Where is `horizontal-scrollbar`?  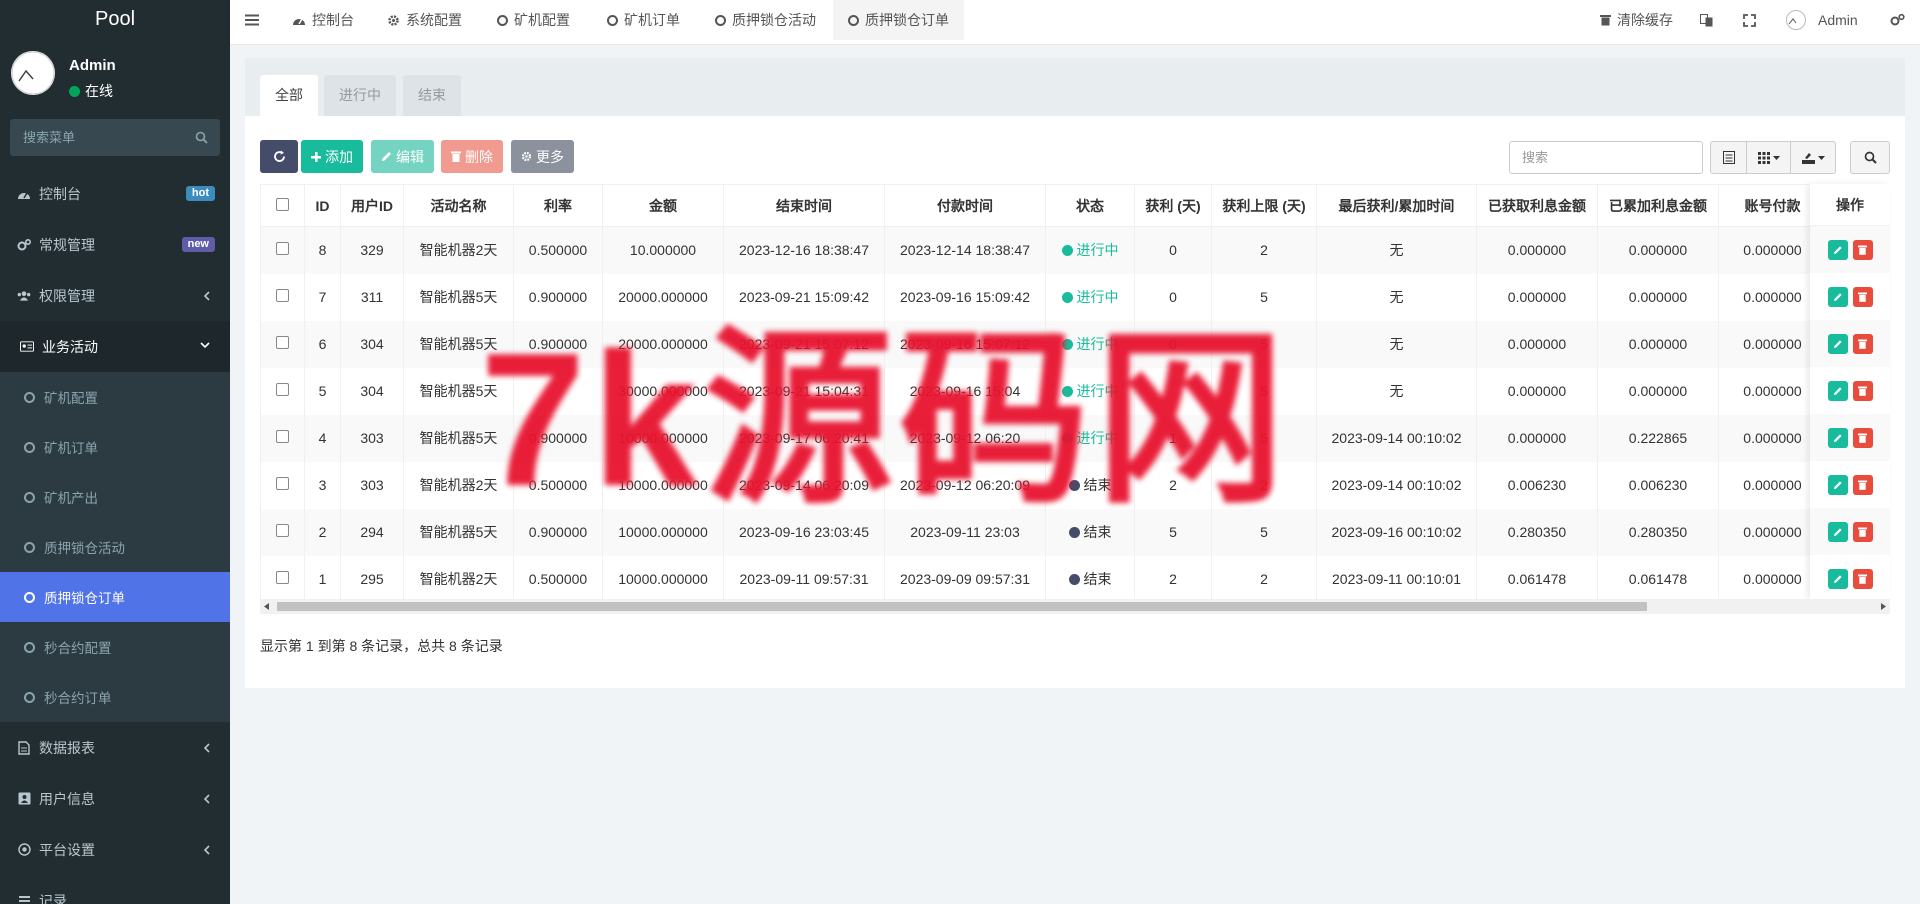
horizontal-scrollbar is located at coordinates (1075, 606).